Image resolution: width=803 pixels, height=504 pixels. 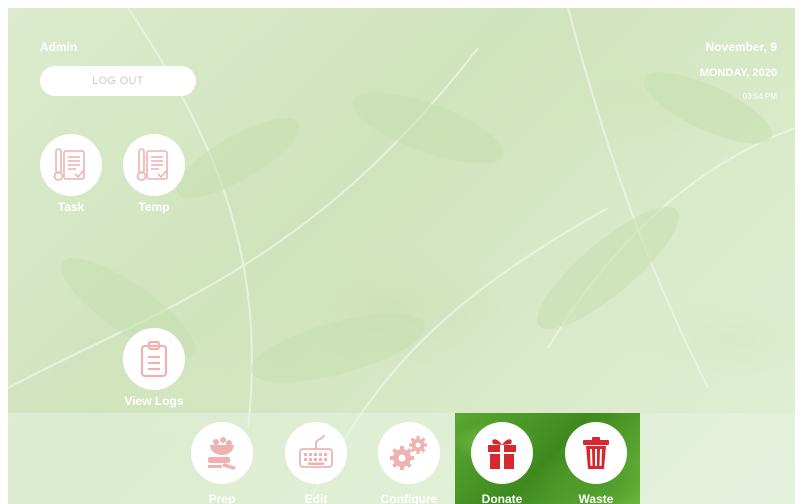 I want to click on task-icon-circle, so click(x=71, y=165).